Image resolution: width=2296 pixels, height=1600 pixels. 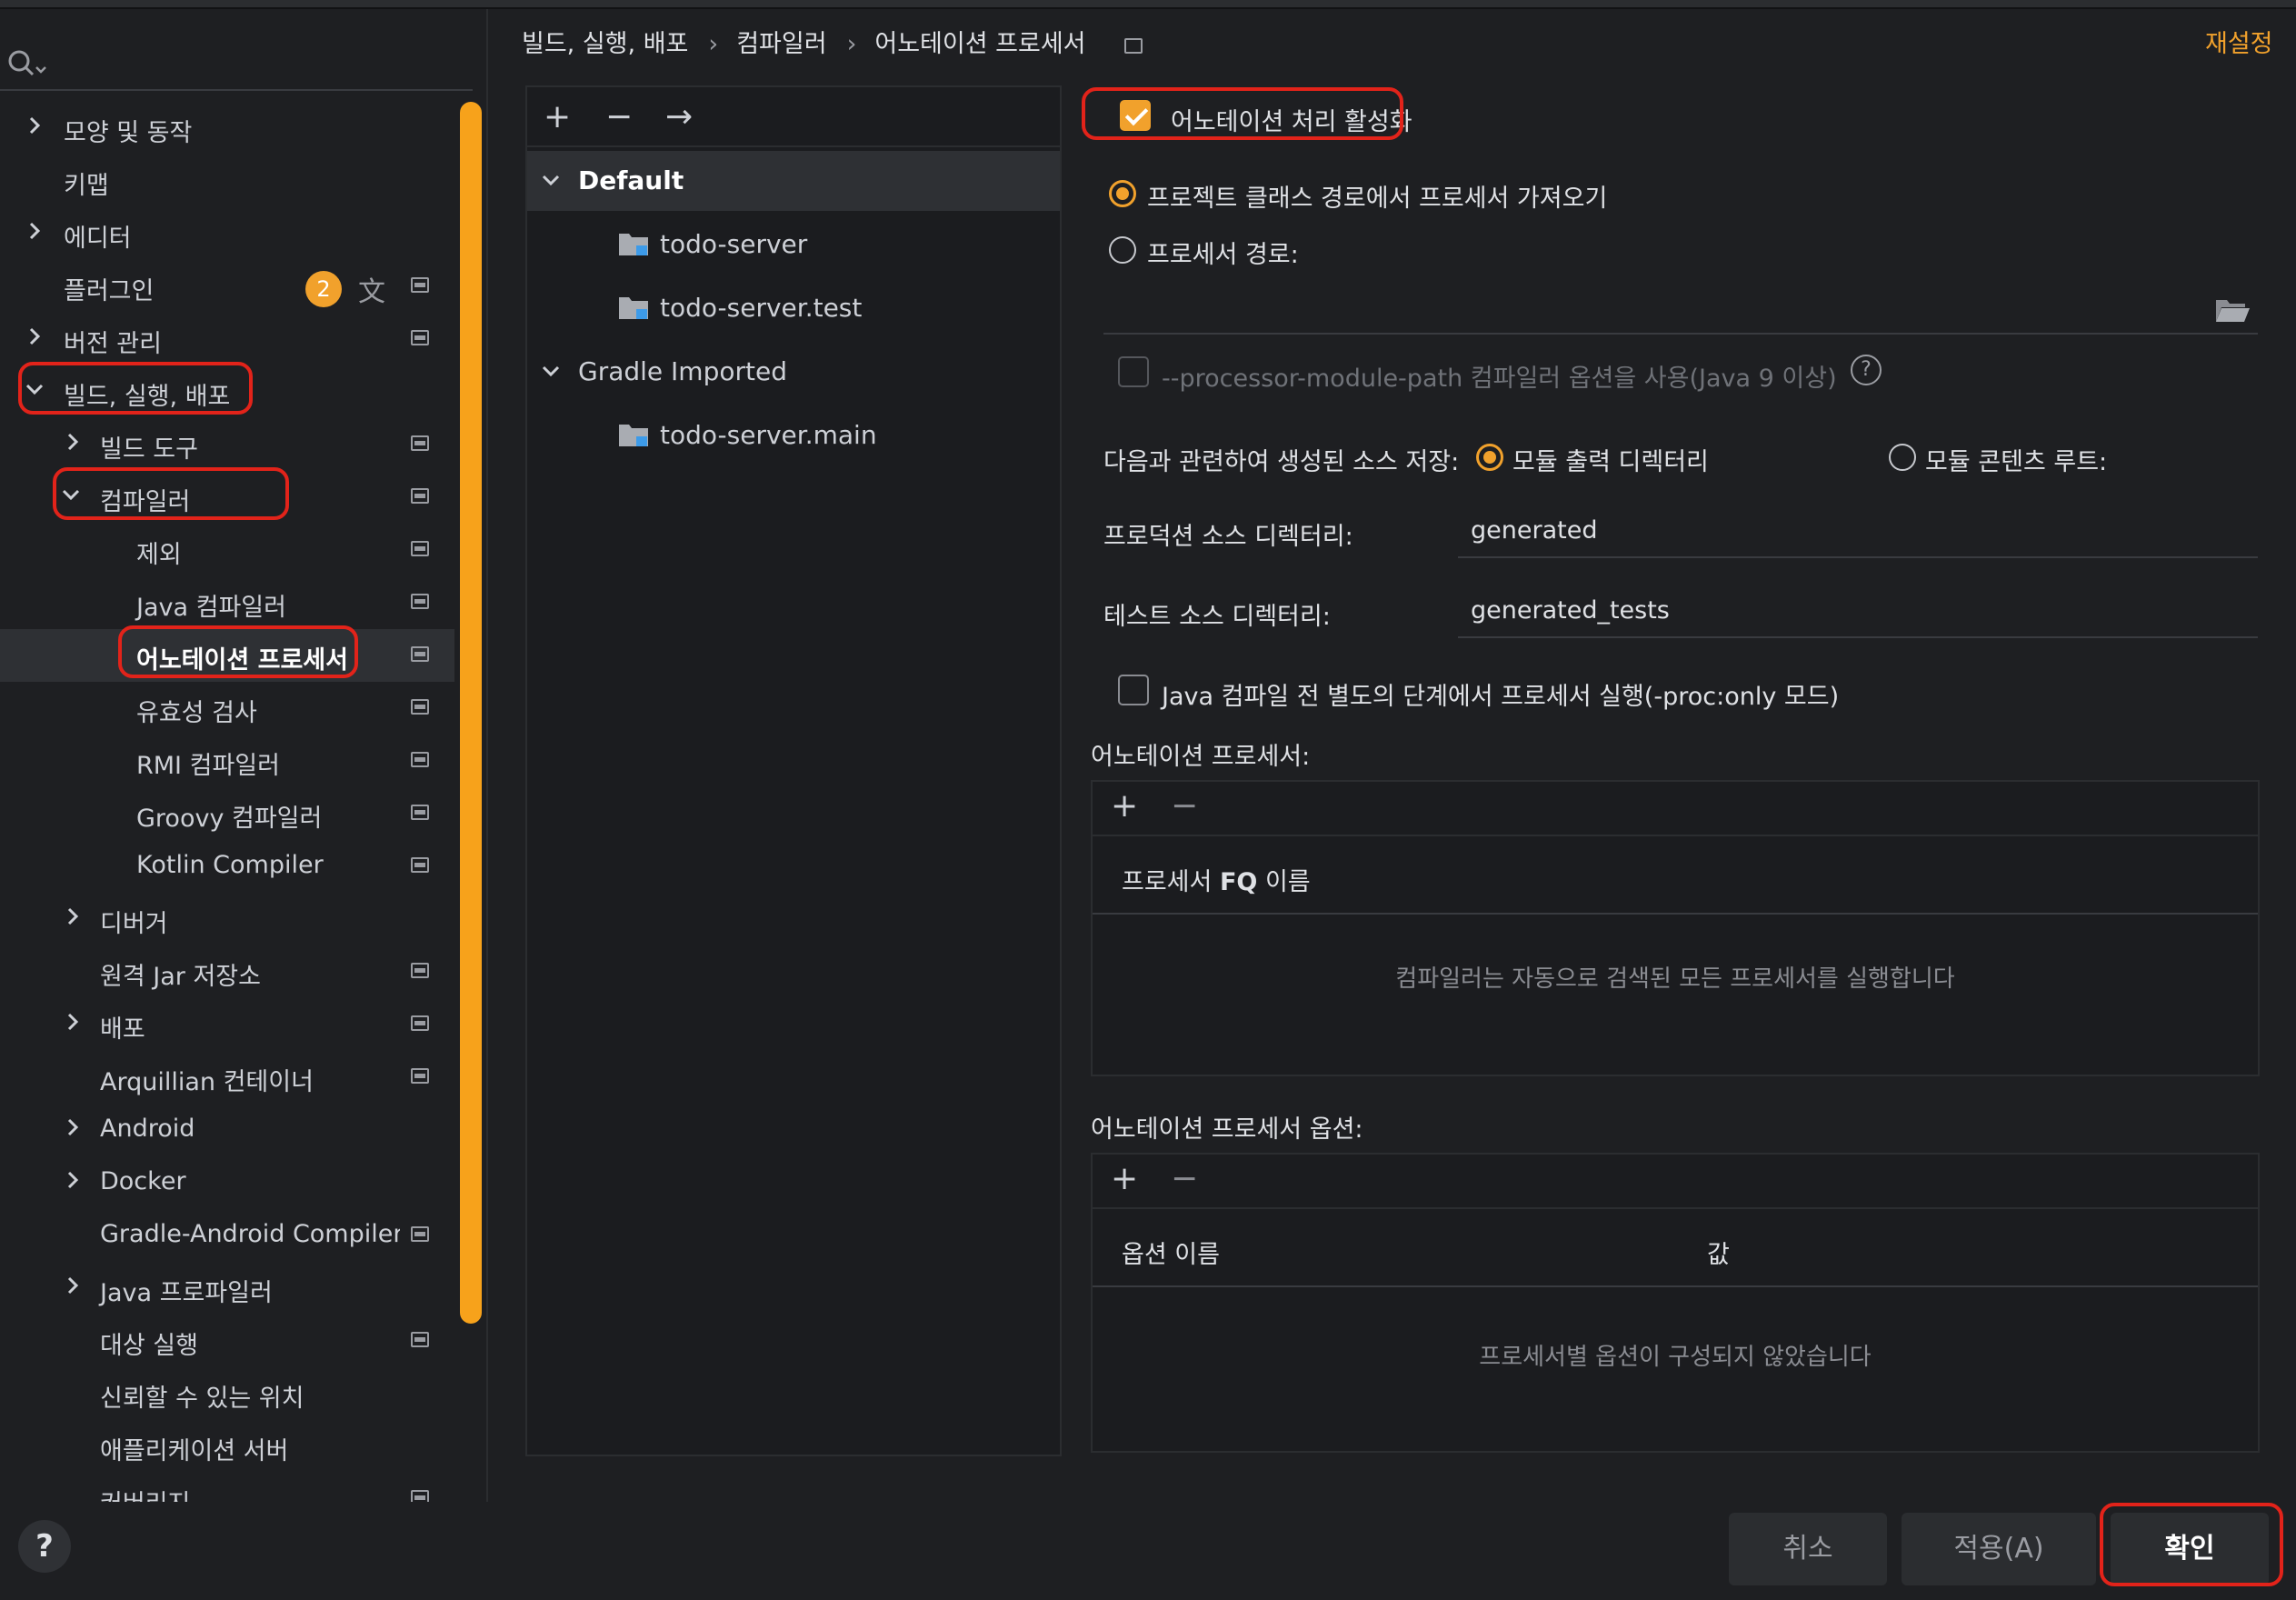 What do you see at coordinates (1148, 1551) in the screenshot?
I see `dialog-button-bar: ? 취소 적용(A) 확인` at bounding box center [1148, 1551].